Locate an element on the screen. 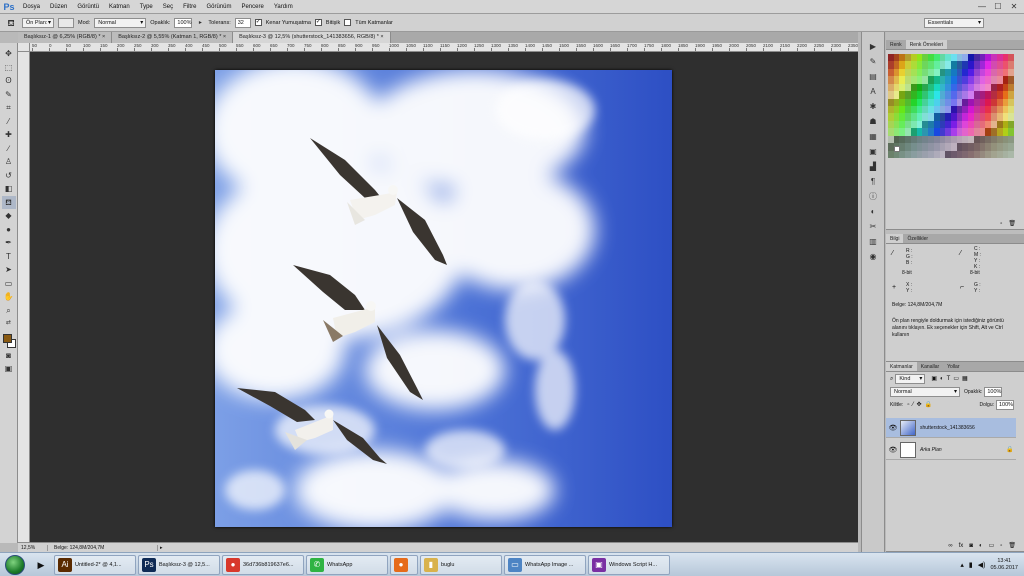 The image size is (1024, 576). menu-item-6: Filtre is located at coordinates (189, 7).